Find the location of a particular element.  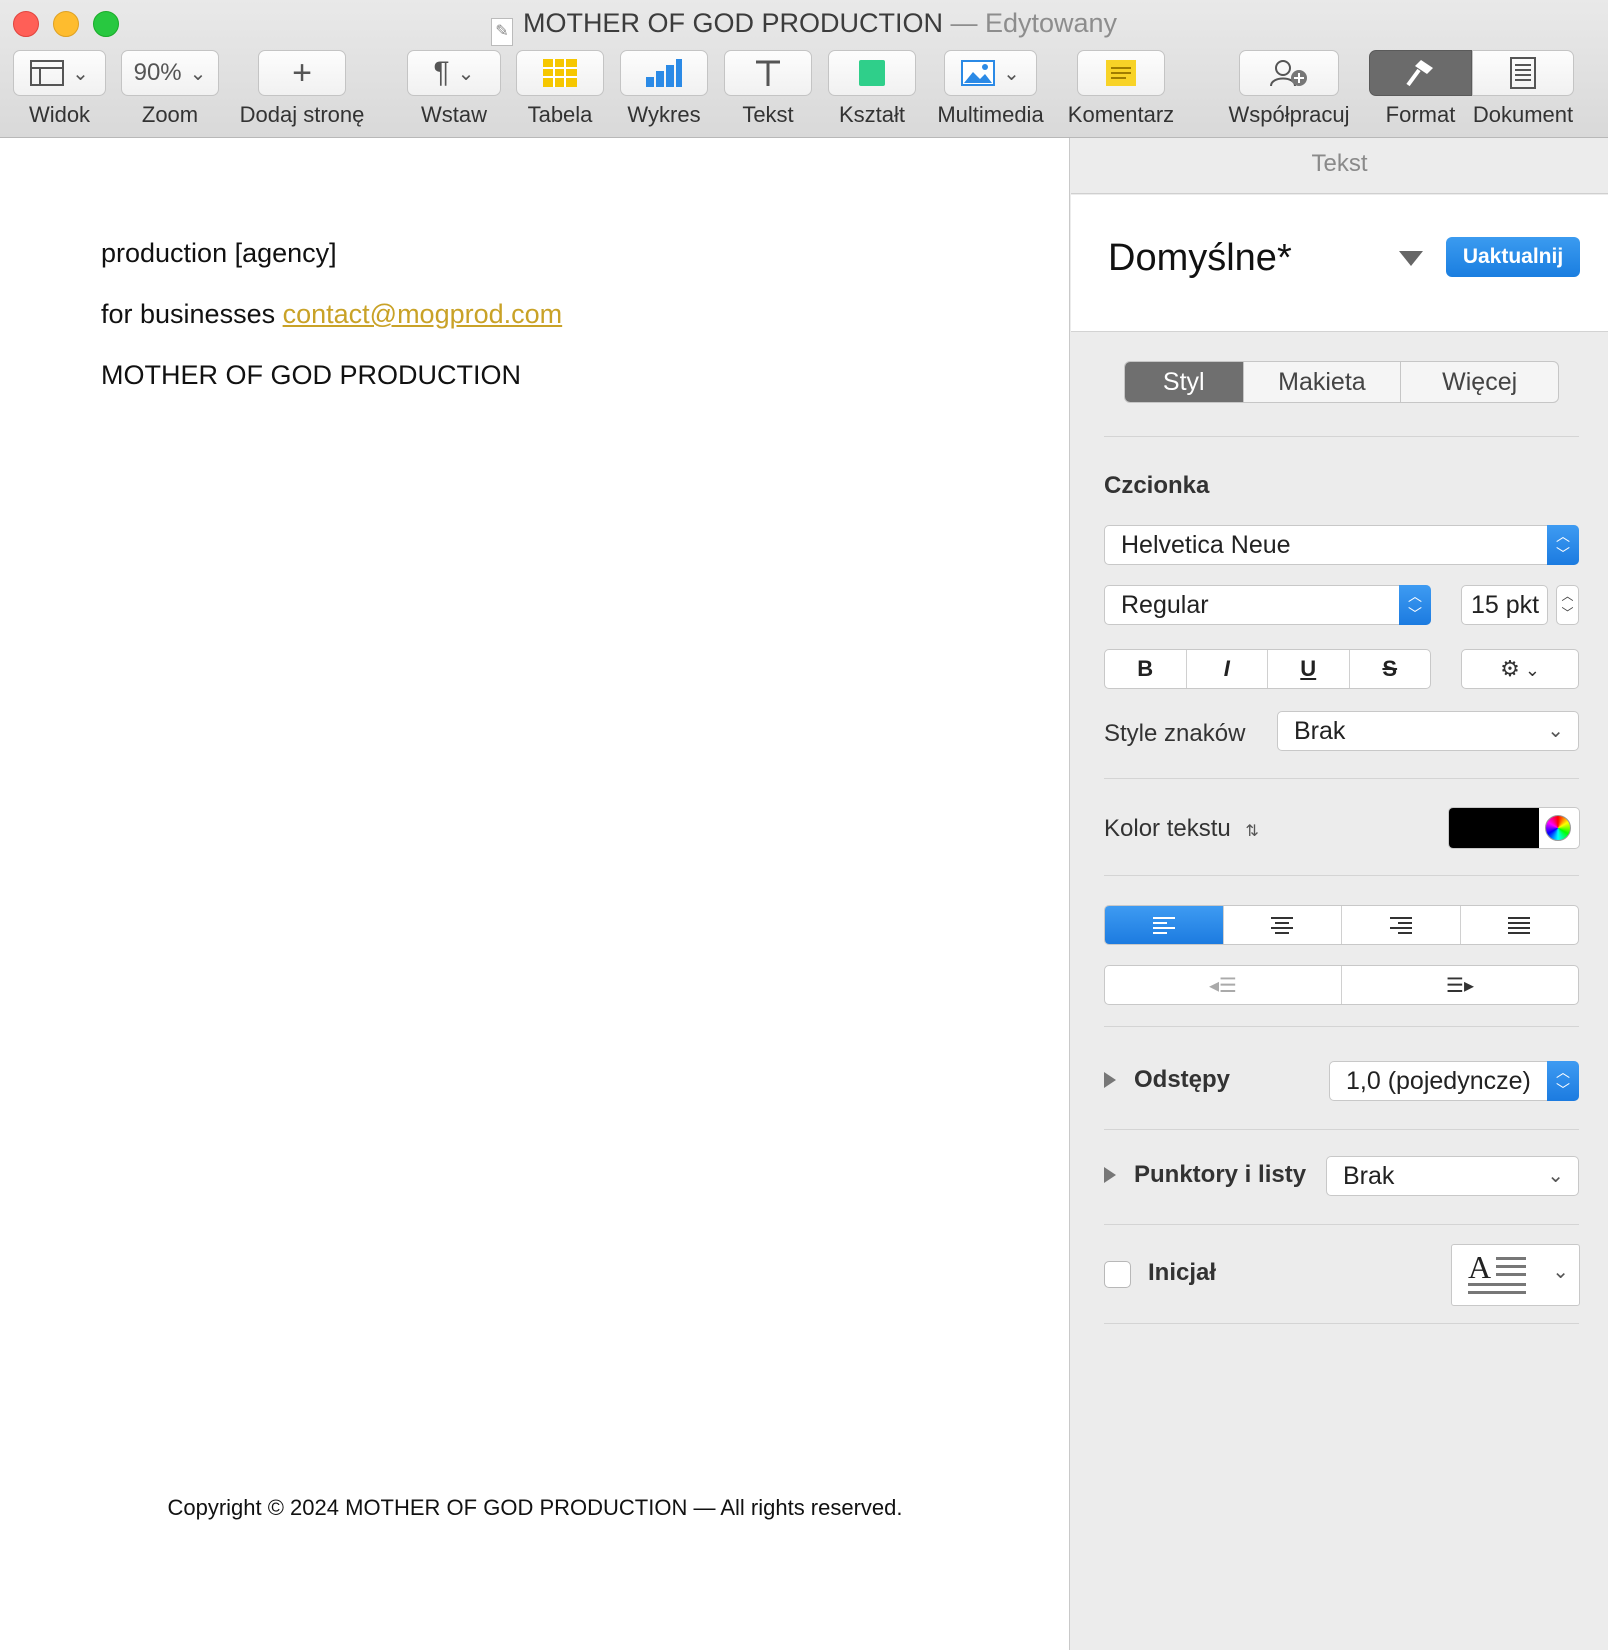

collaborate-tool: Współpracuj is located at coordinates (1289, 88).